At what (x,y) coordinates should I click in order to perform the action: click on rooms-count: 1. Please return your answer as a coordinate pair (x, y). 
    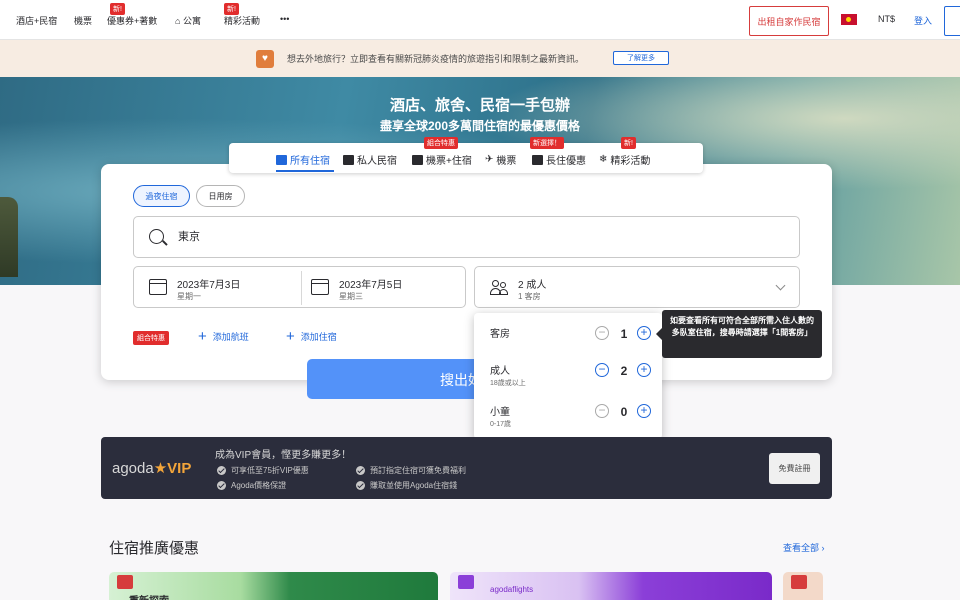
    Looking at the image, I should click on (624, 334).